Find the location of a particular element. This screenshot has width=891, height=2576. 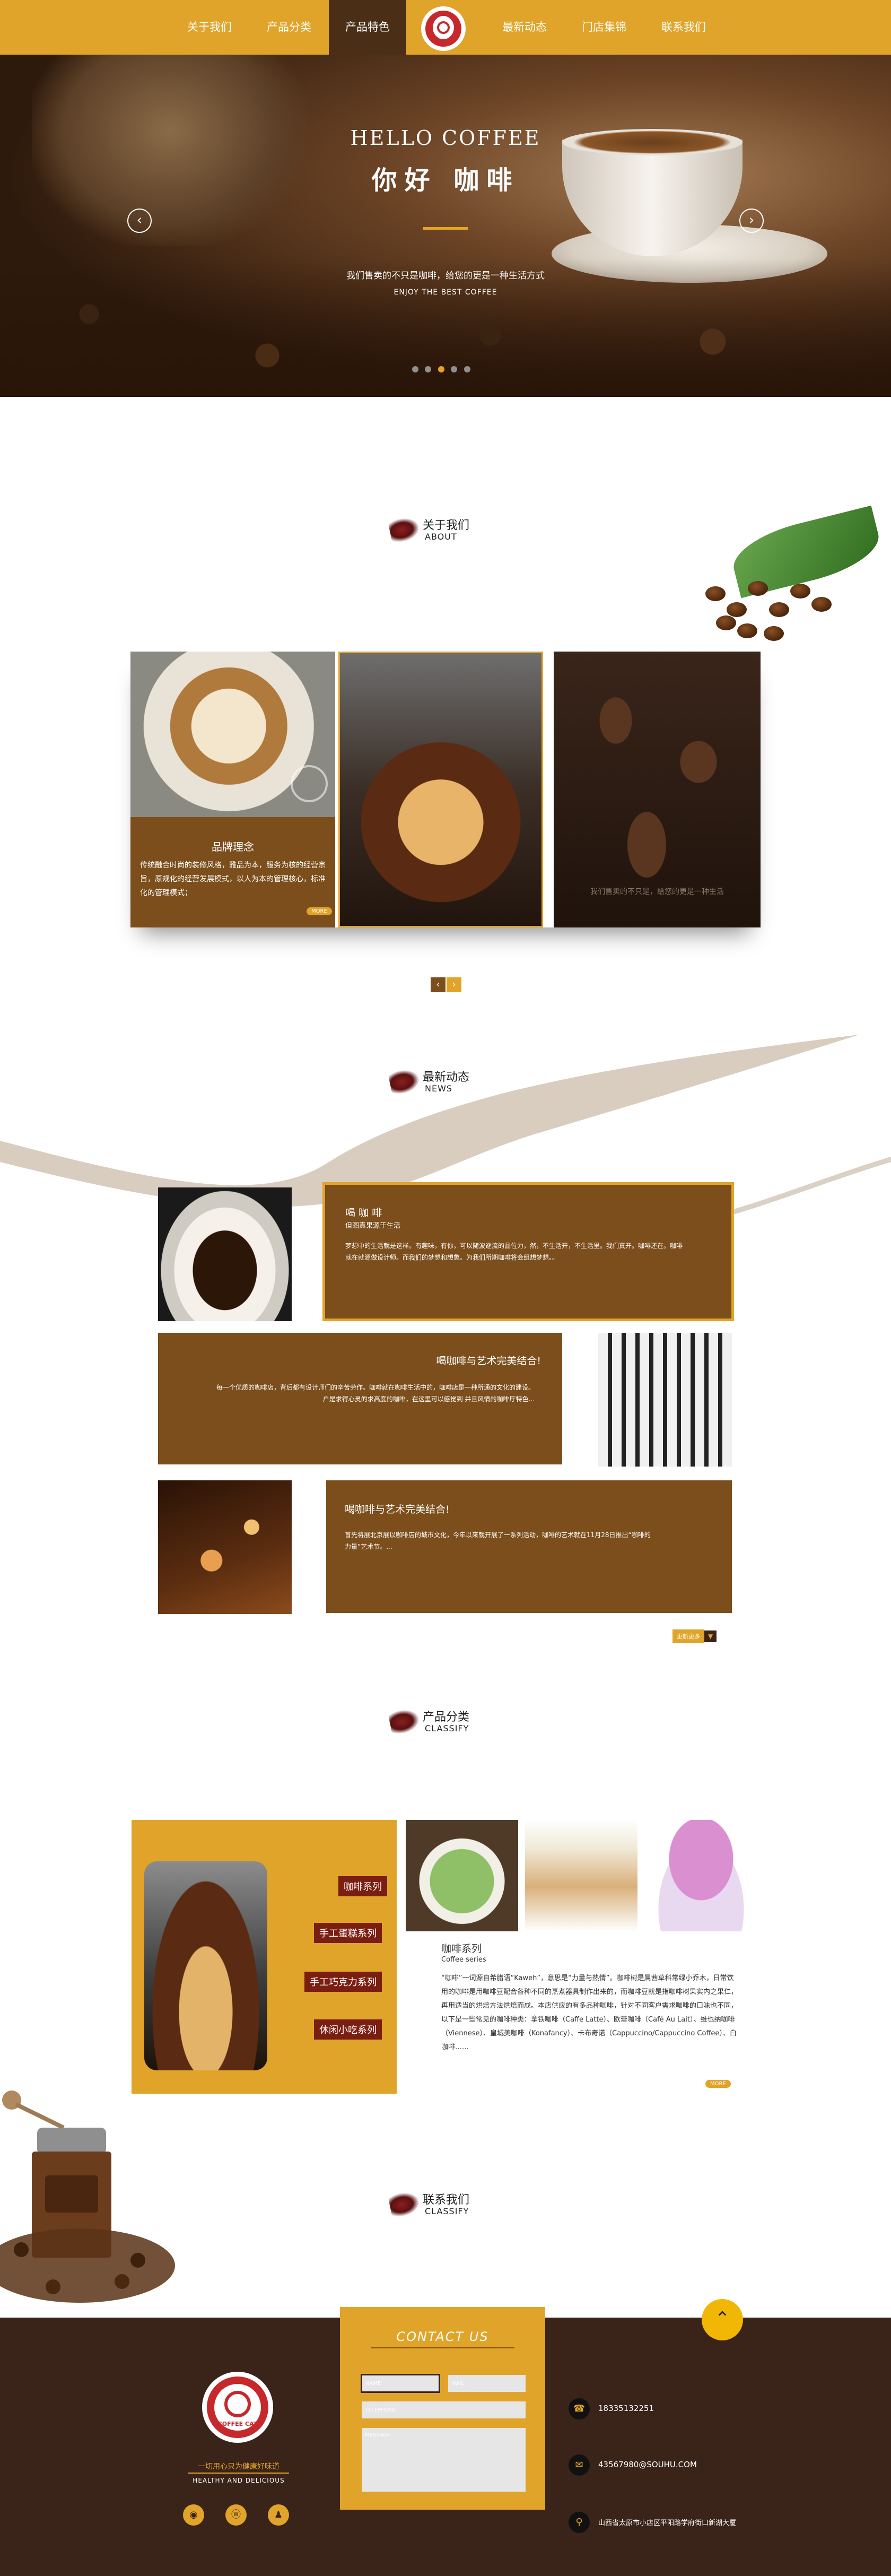

hero-title-cn: 你好 咖啡 is located at coordinates (445, 180).